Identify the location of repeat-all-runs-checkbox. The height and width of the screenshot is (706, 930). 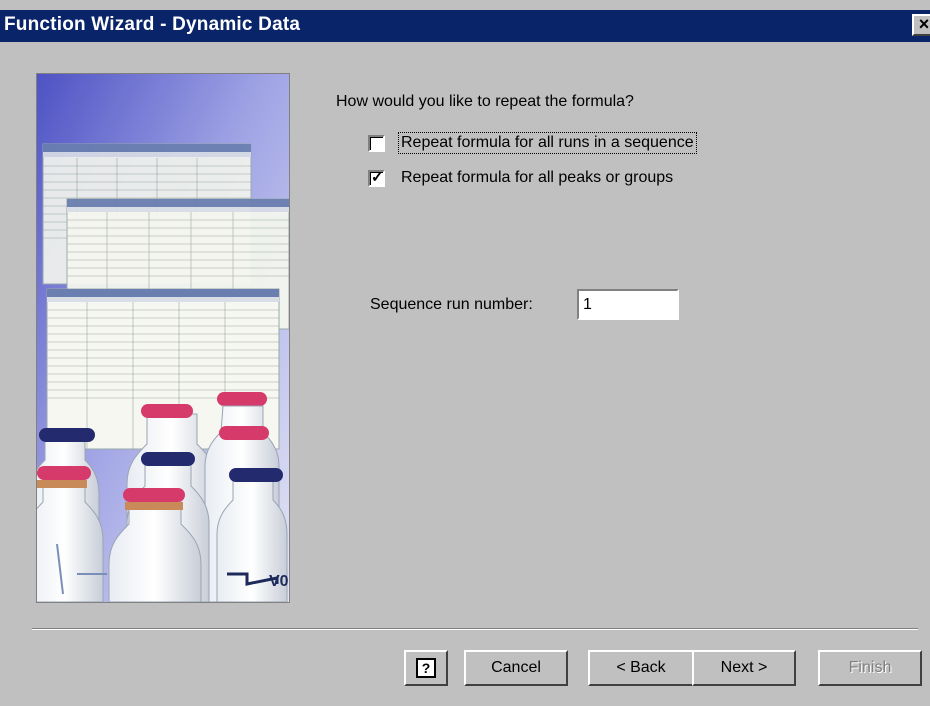
(376, 143).